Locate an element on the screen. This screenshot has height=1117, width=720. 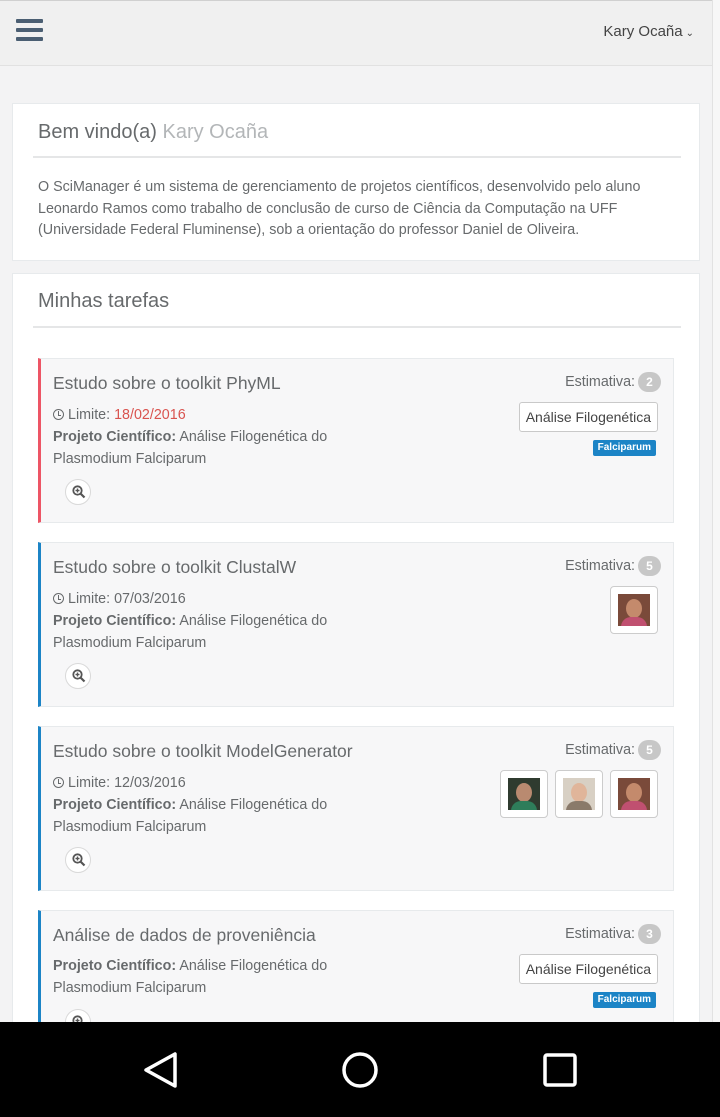
task-deadline: Limite: 18/02/2016 is located at coordinates (119, 415).